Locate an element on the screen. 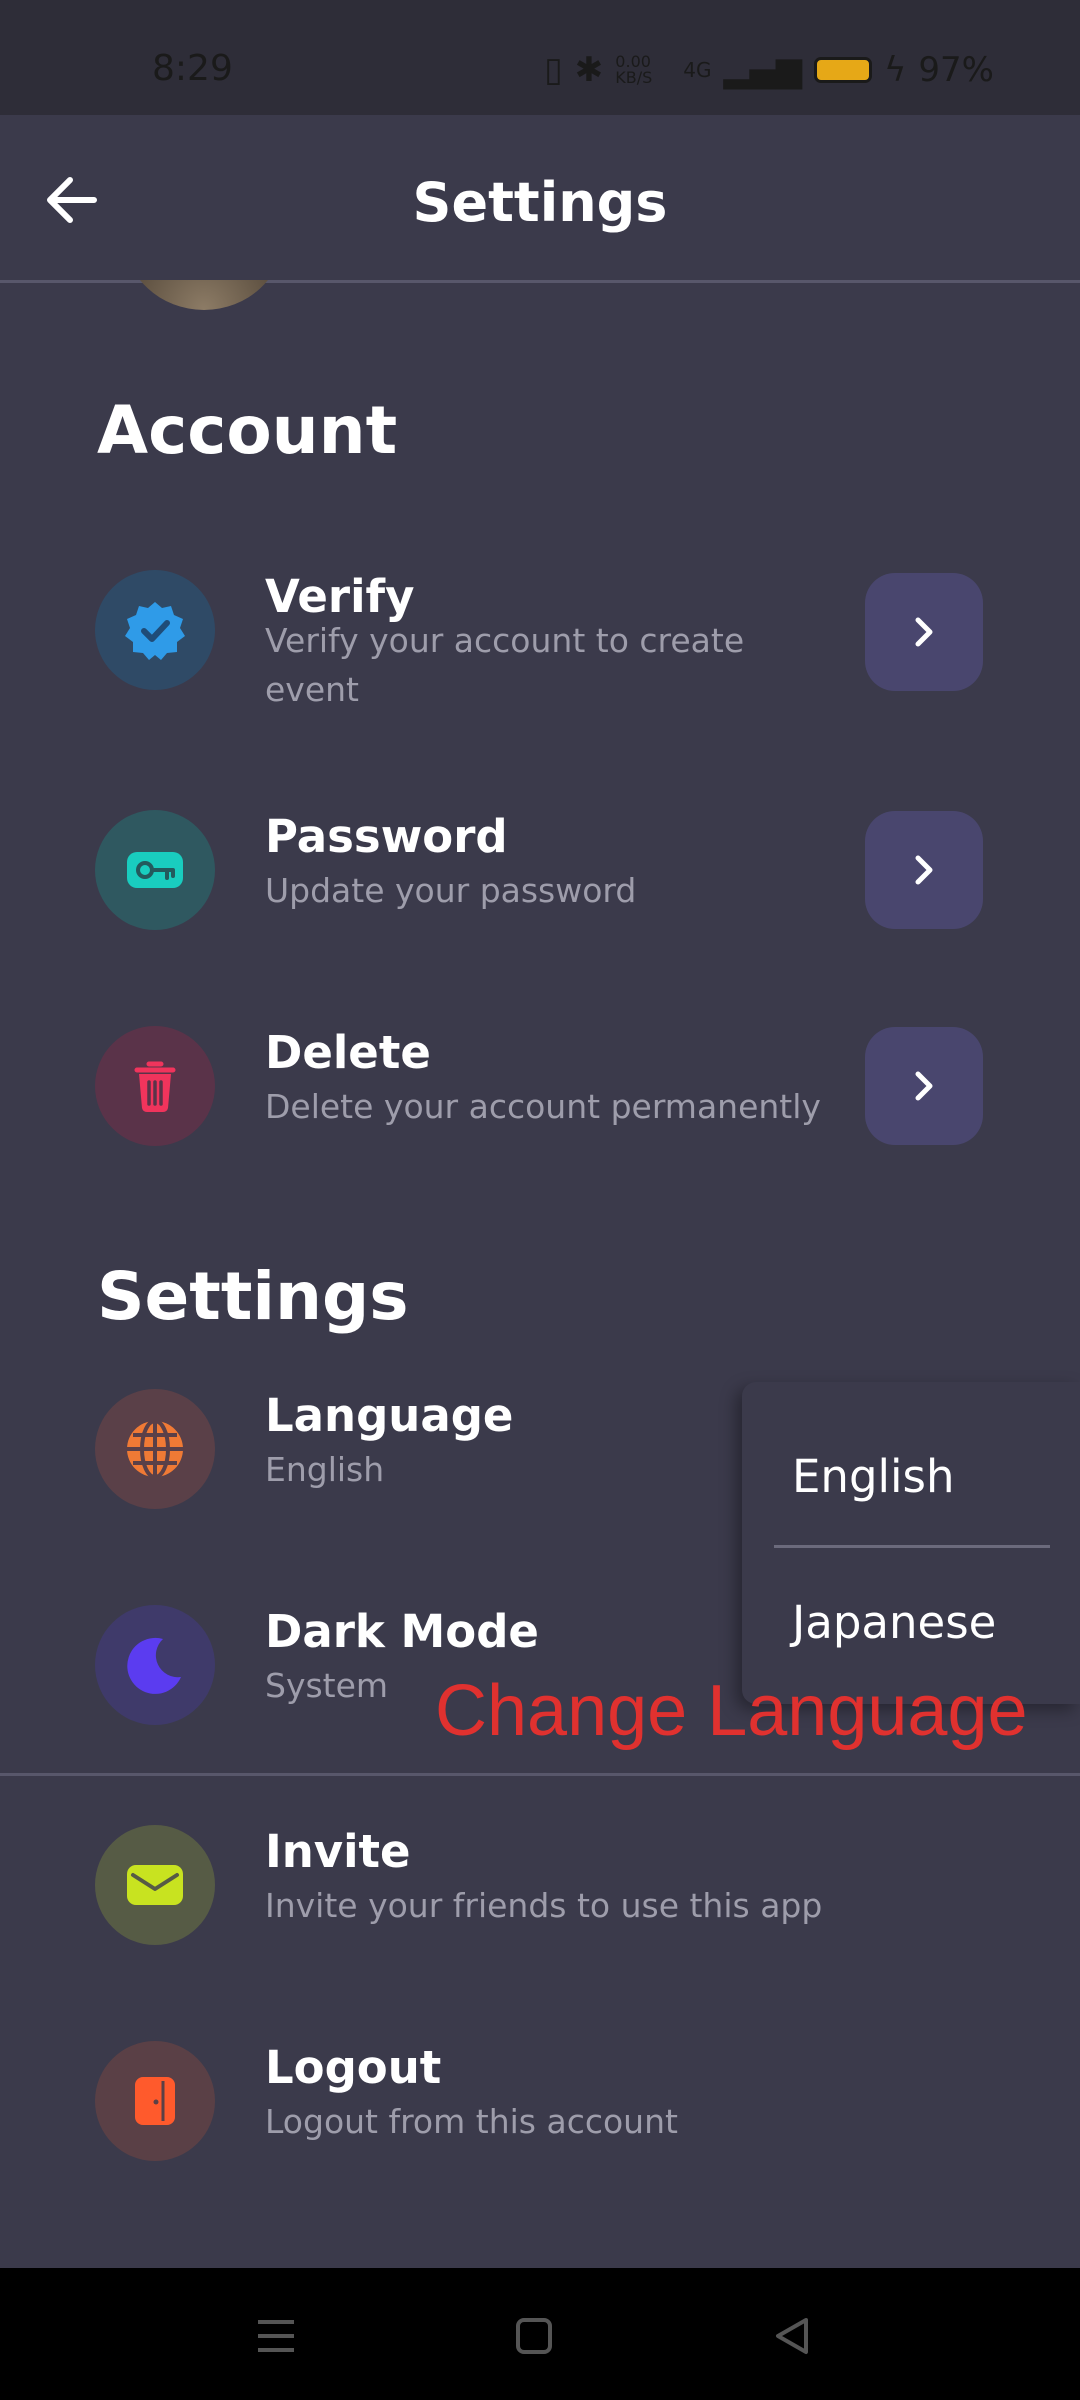 Image resolution: width=1080 pixels, height=2400 pixels. language-subtitle: English is located at coordinates (325, 1469).